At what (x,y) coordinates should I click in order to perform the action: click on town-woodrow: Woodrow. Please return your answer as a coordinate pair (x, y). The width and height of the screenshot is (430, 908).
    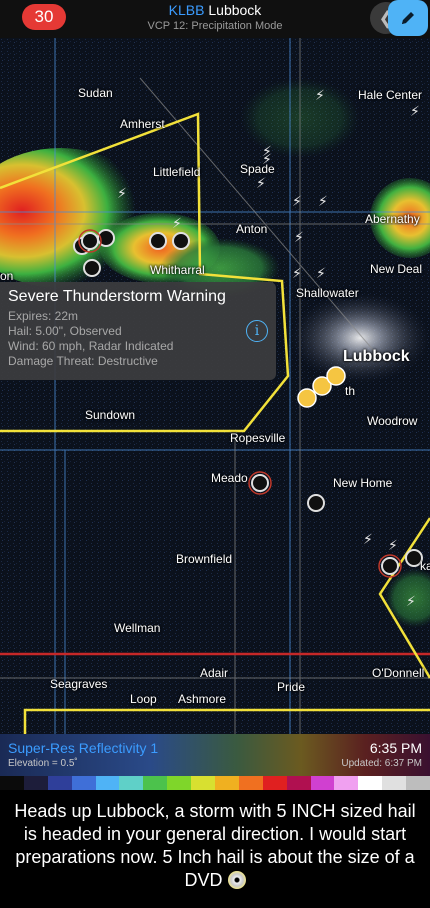
    Looking at the image, I should click on (392, 421).